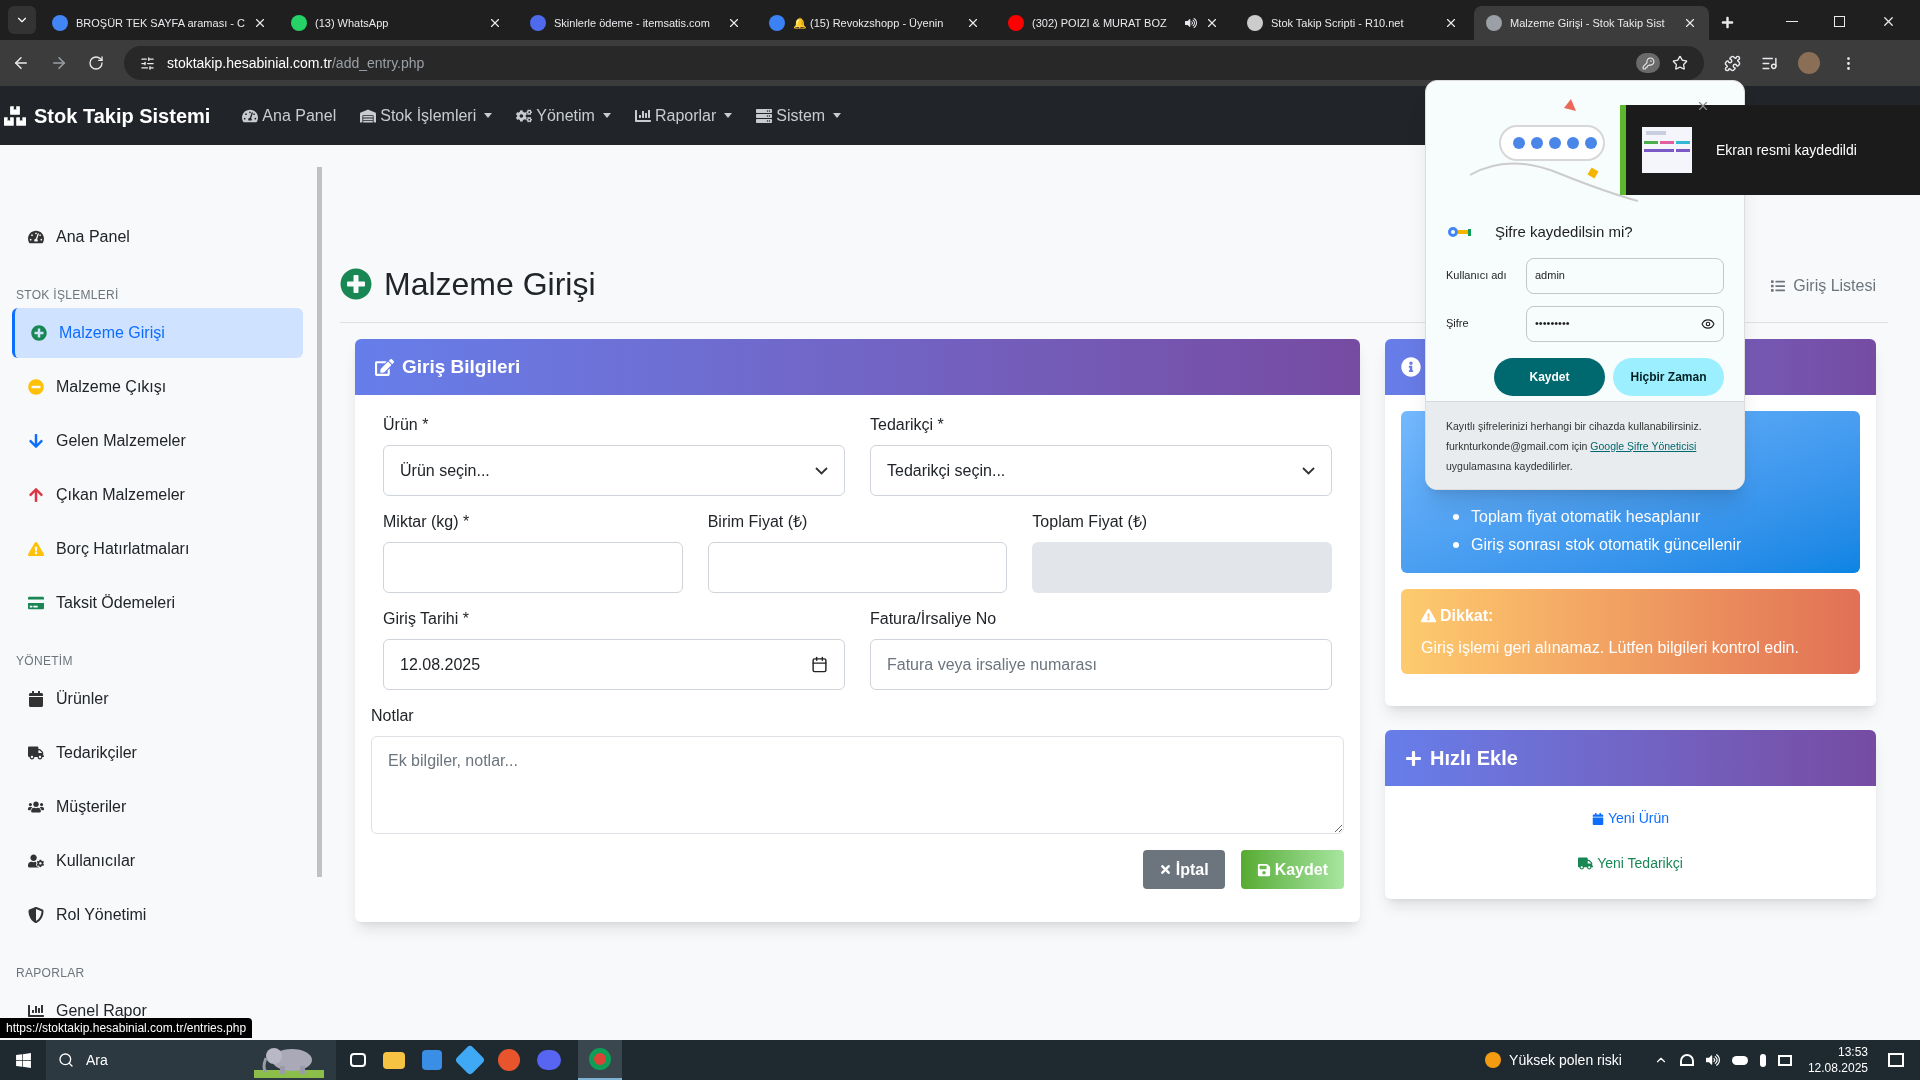 This screenshot has height=1080, width=1920. Describe the element at coordinates (394, 1060) in the screenshot. I see `folder-icon` at that location.